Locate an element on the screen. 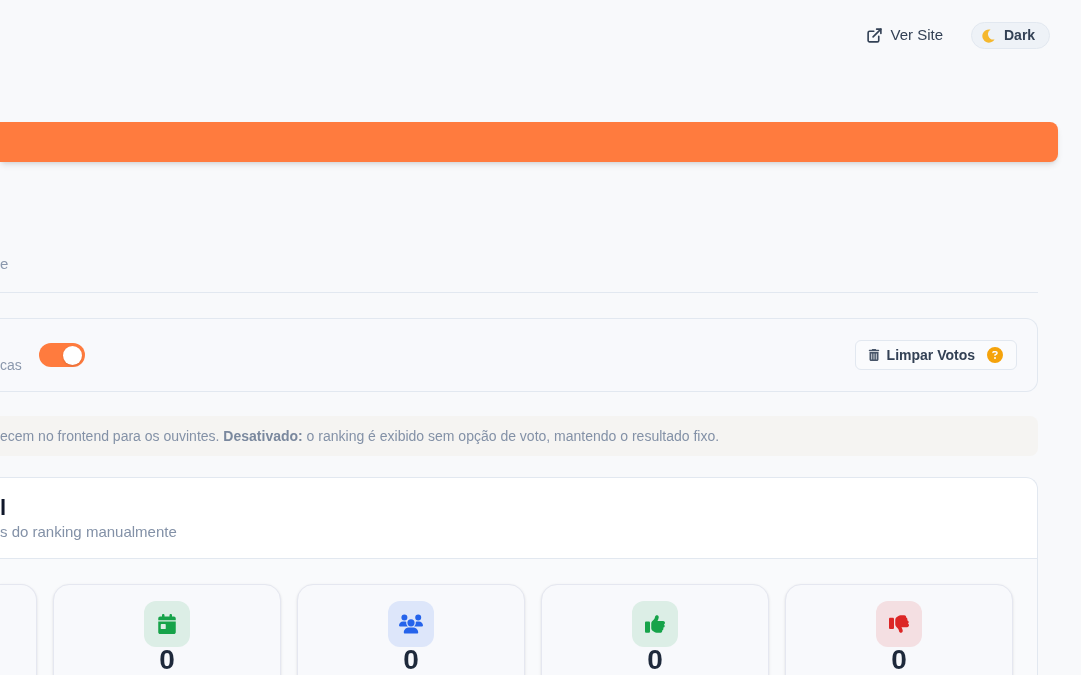 This screenshot has height=675, width=1081. panel-title: l is located at coordinates (3, 508).